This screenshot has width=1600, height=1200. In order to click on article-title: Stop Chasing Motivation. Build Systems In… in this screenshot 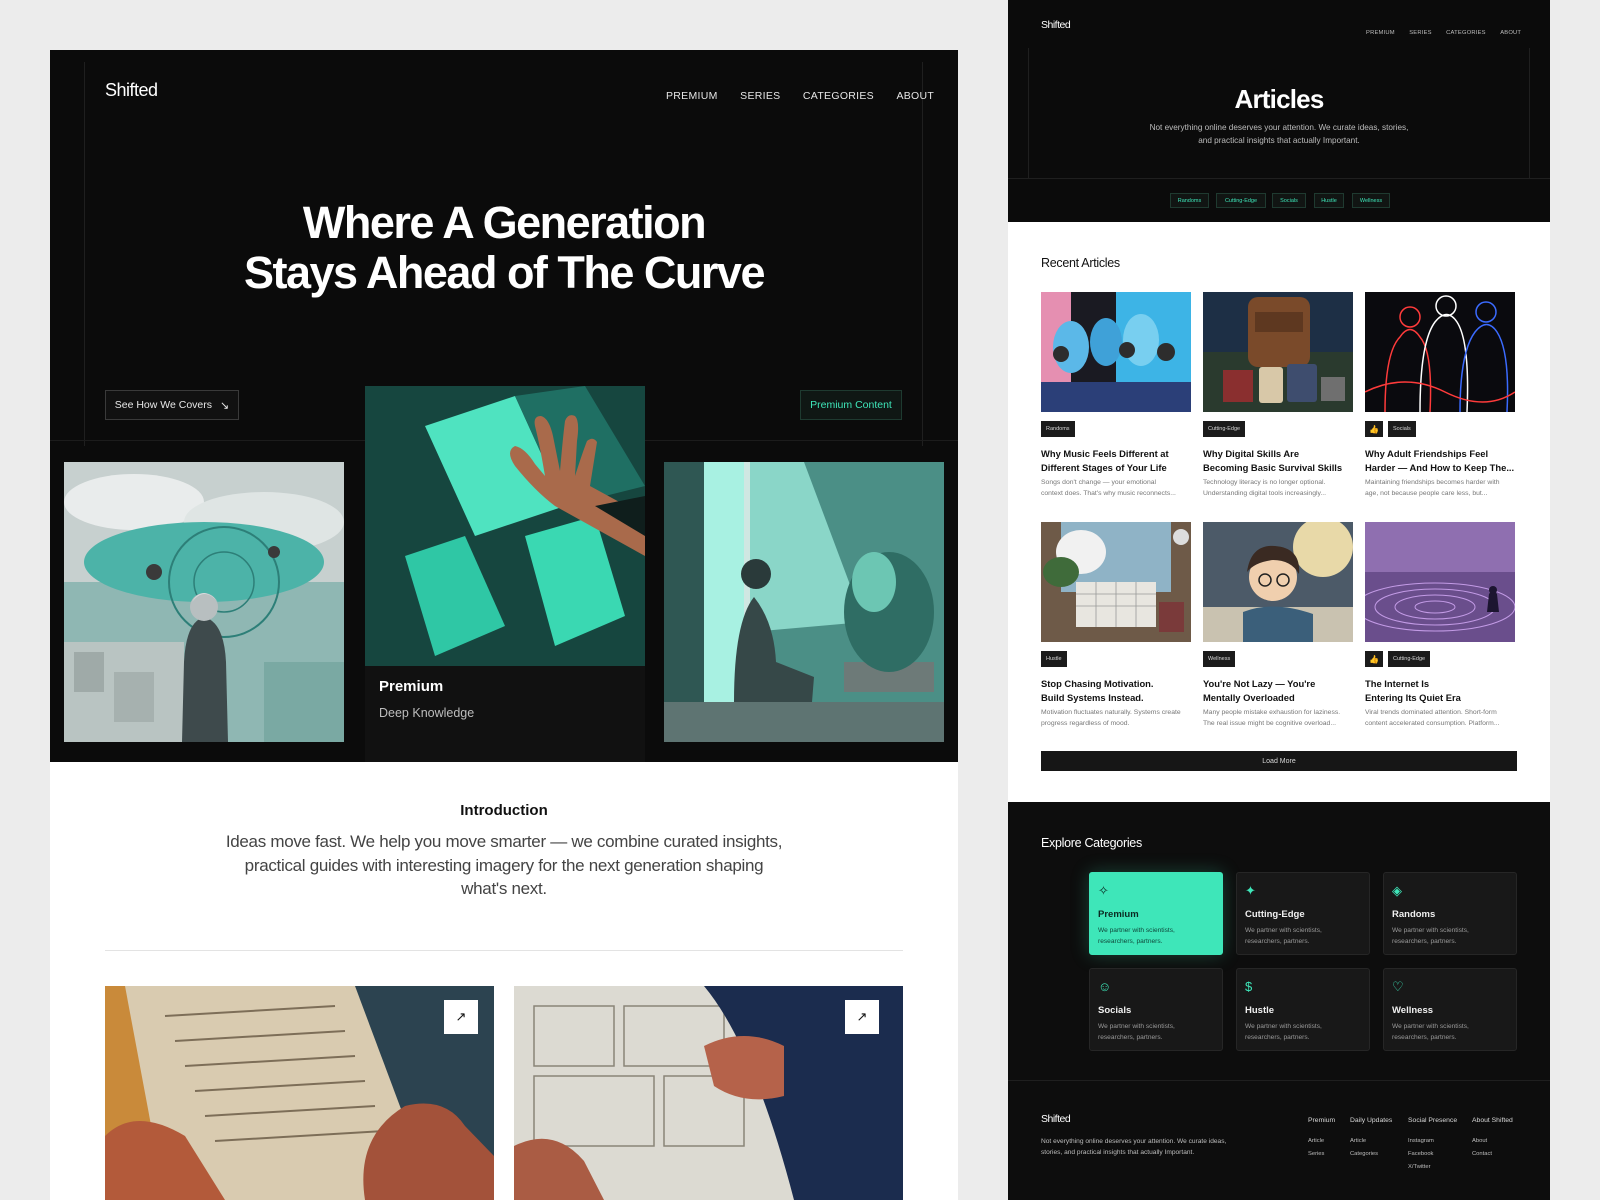, I will do `click(1117, 690)`.